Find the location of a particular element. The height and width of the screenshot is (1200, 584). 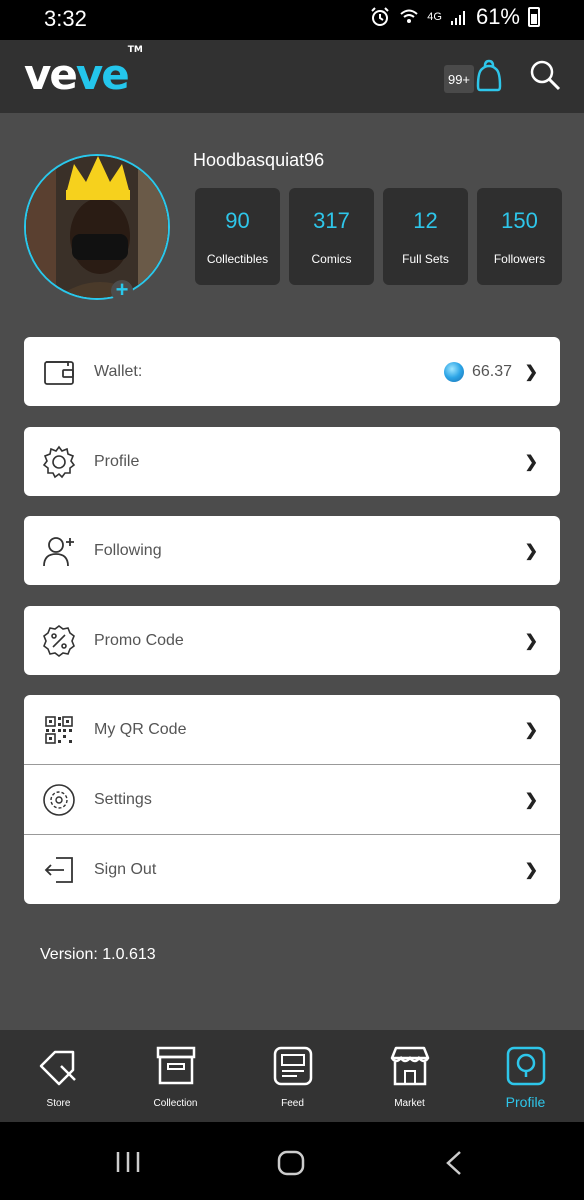

stat-comics: 317 Comics is located at coordinates (331, 236).